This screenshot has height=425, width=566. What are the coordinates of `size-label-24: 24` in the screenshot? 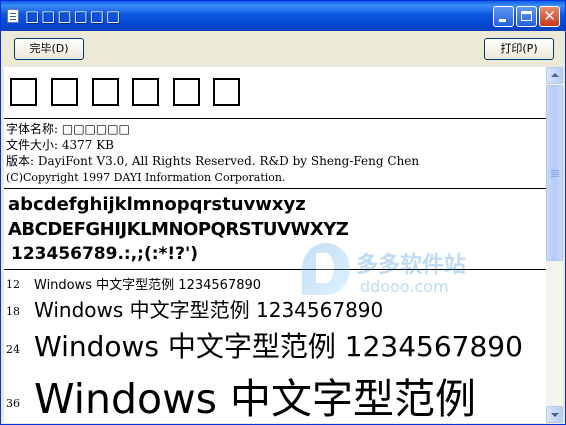 It's located at (13, 349).